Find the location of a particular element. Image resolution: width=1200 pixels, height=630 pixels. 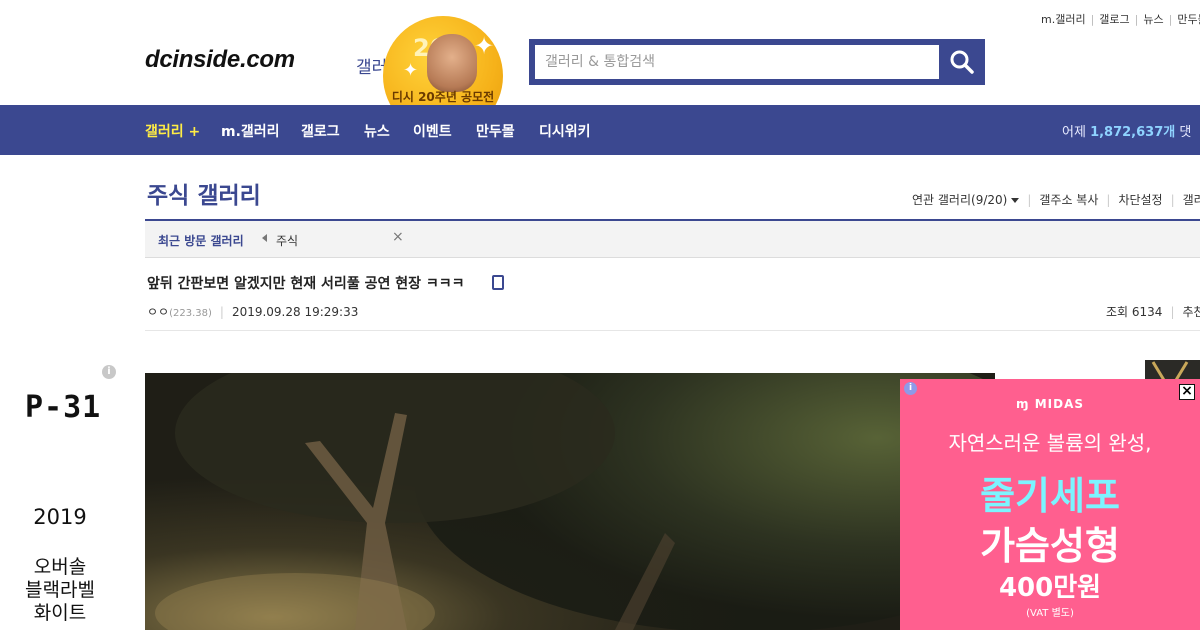

block-settings-button: 차단설정 is located at coordinates (1140, 200).